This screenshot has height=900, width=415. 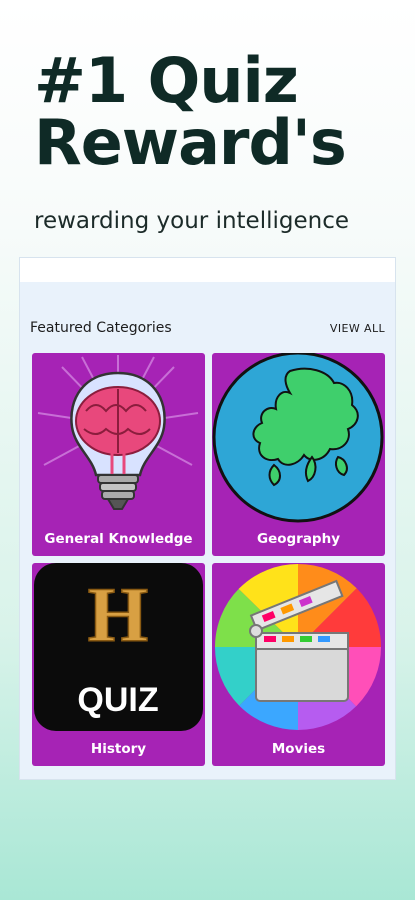 I want to click on brain-lightbulb-icon, so click(x=118, y=432).